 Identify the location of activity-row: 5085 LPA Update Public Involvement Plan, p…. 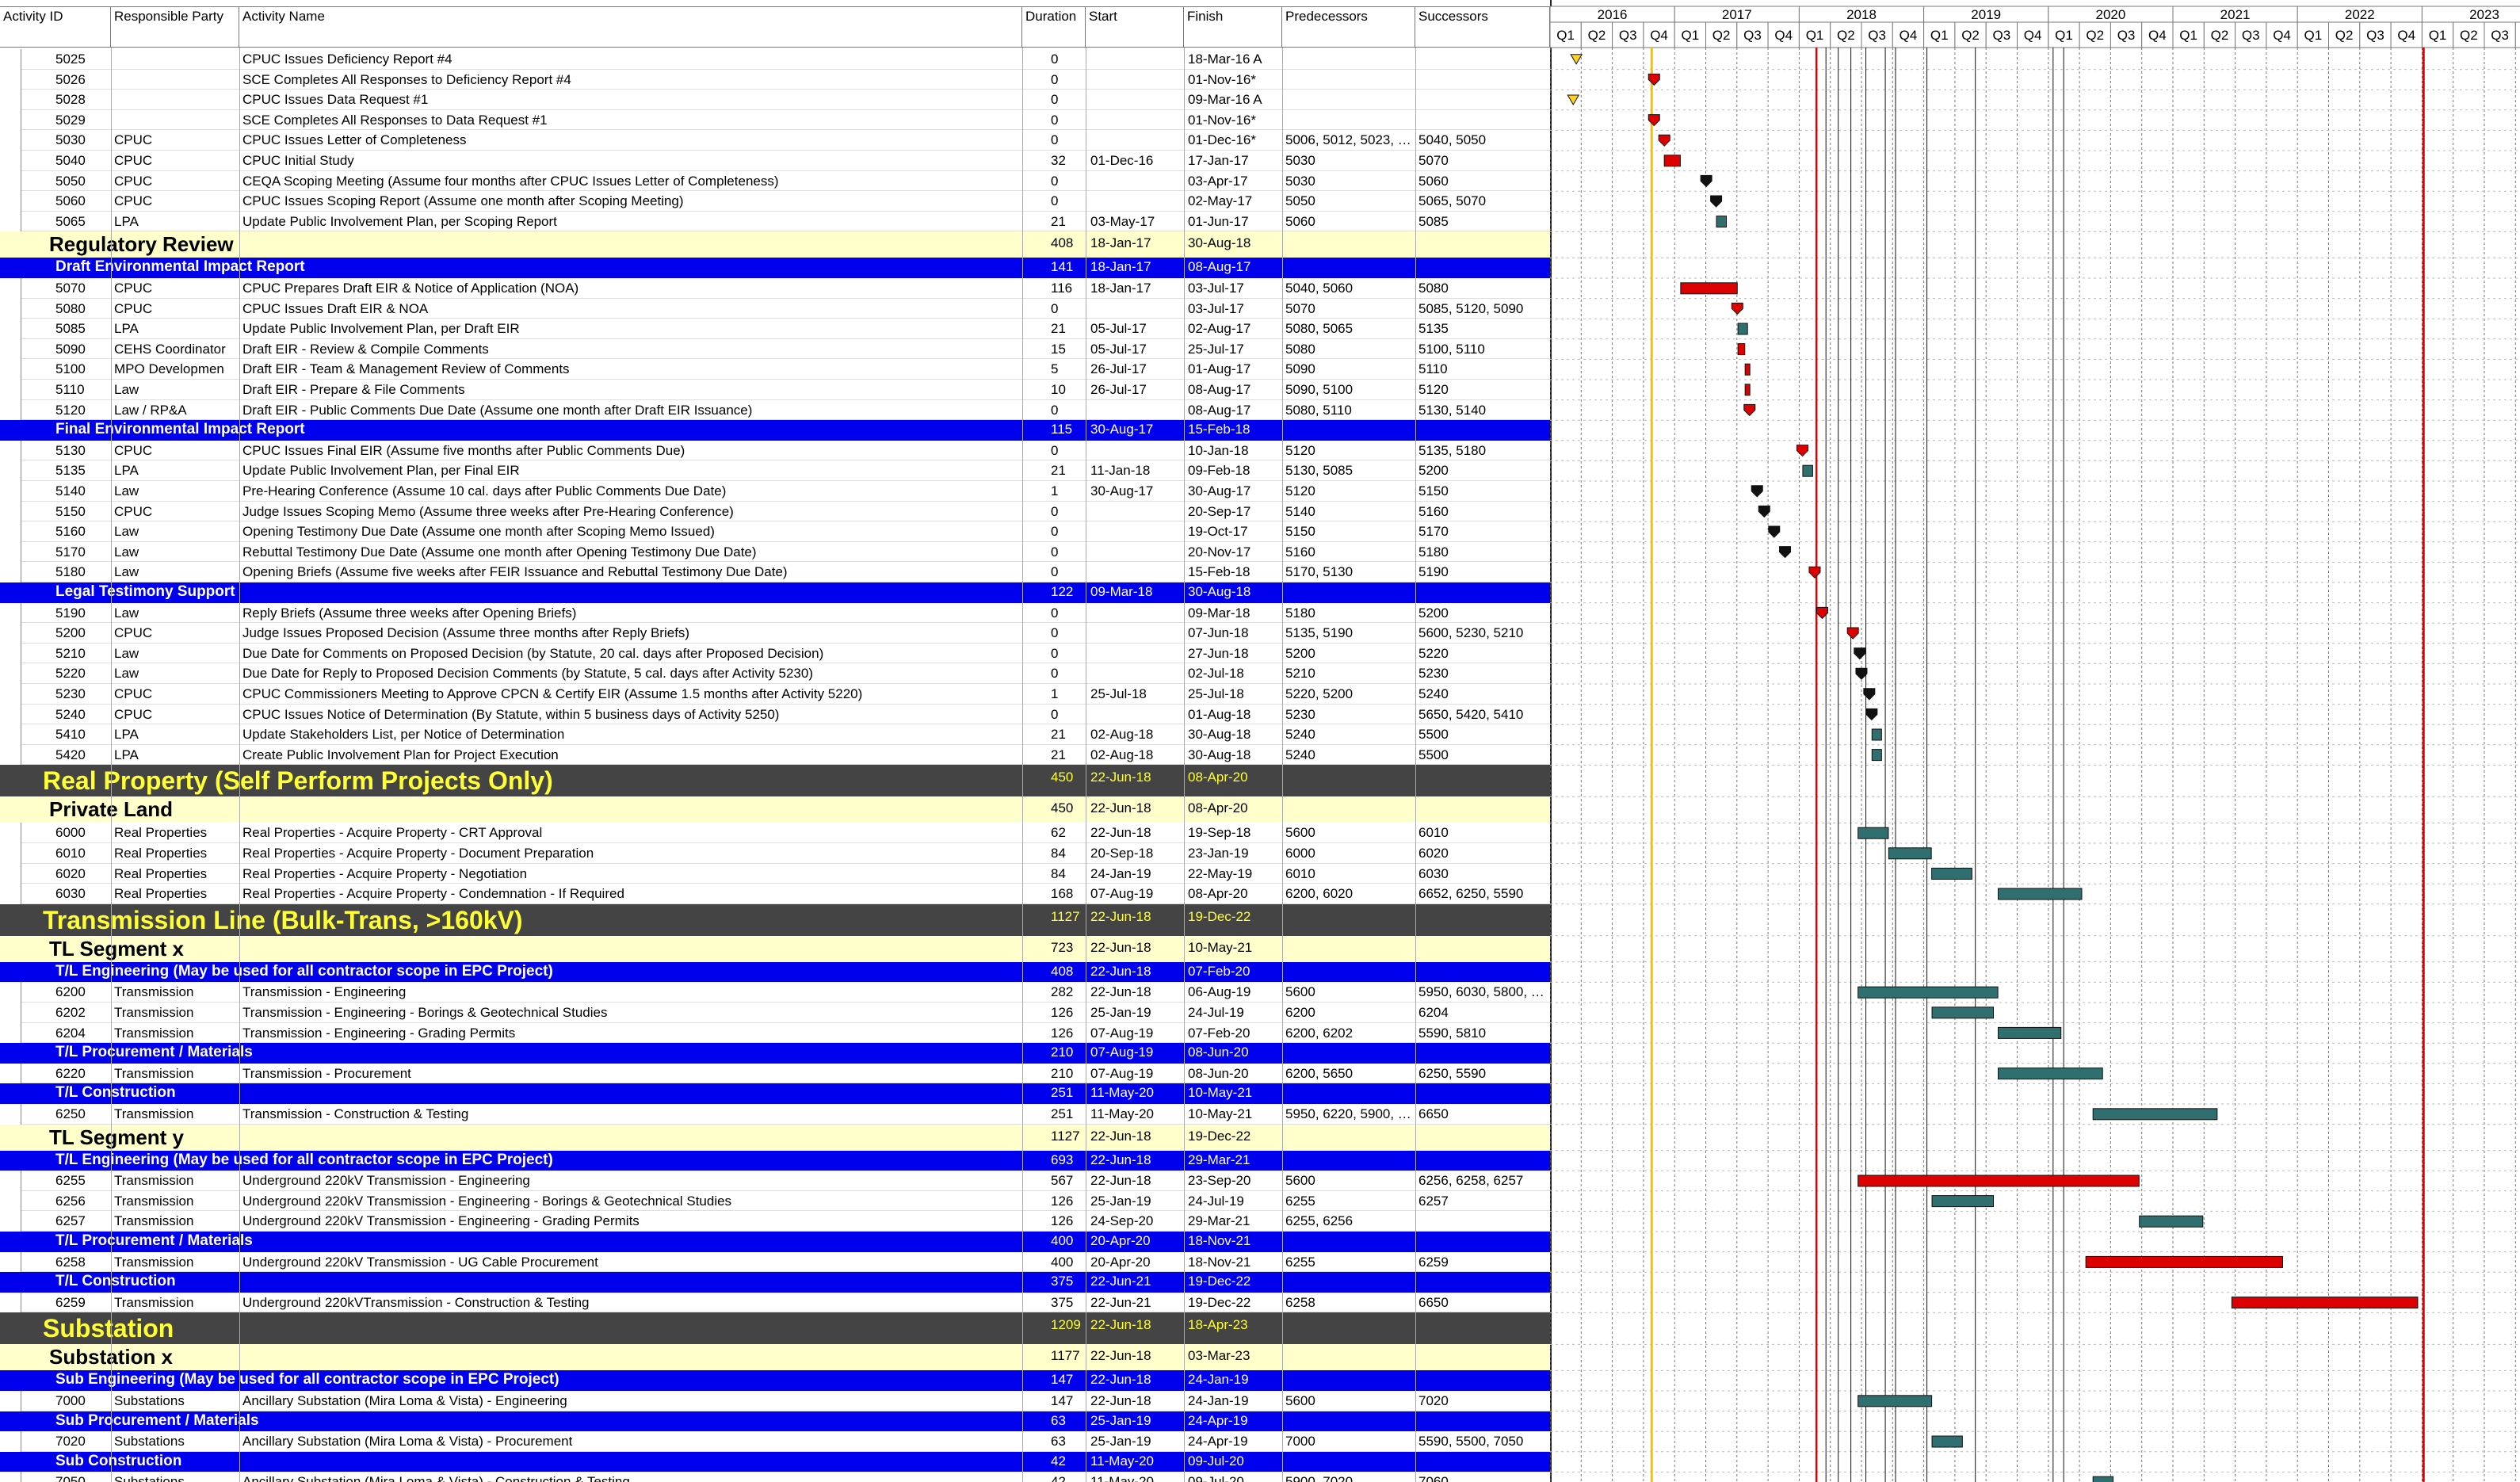
(775, 329).